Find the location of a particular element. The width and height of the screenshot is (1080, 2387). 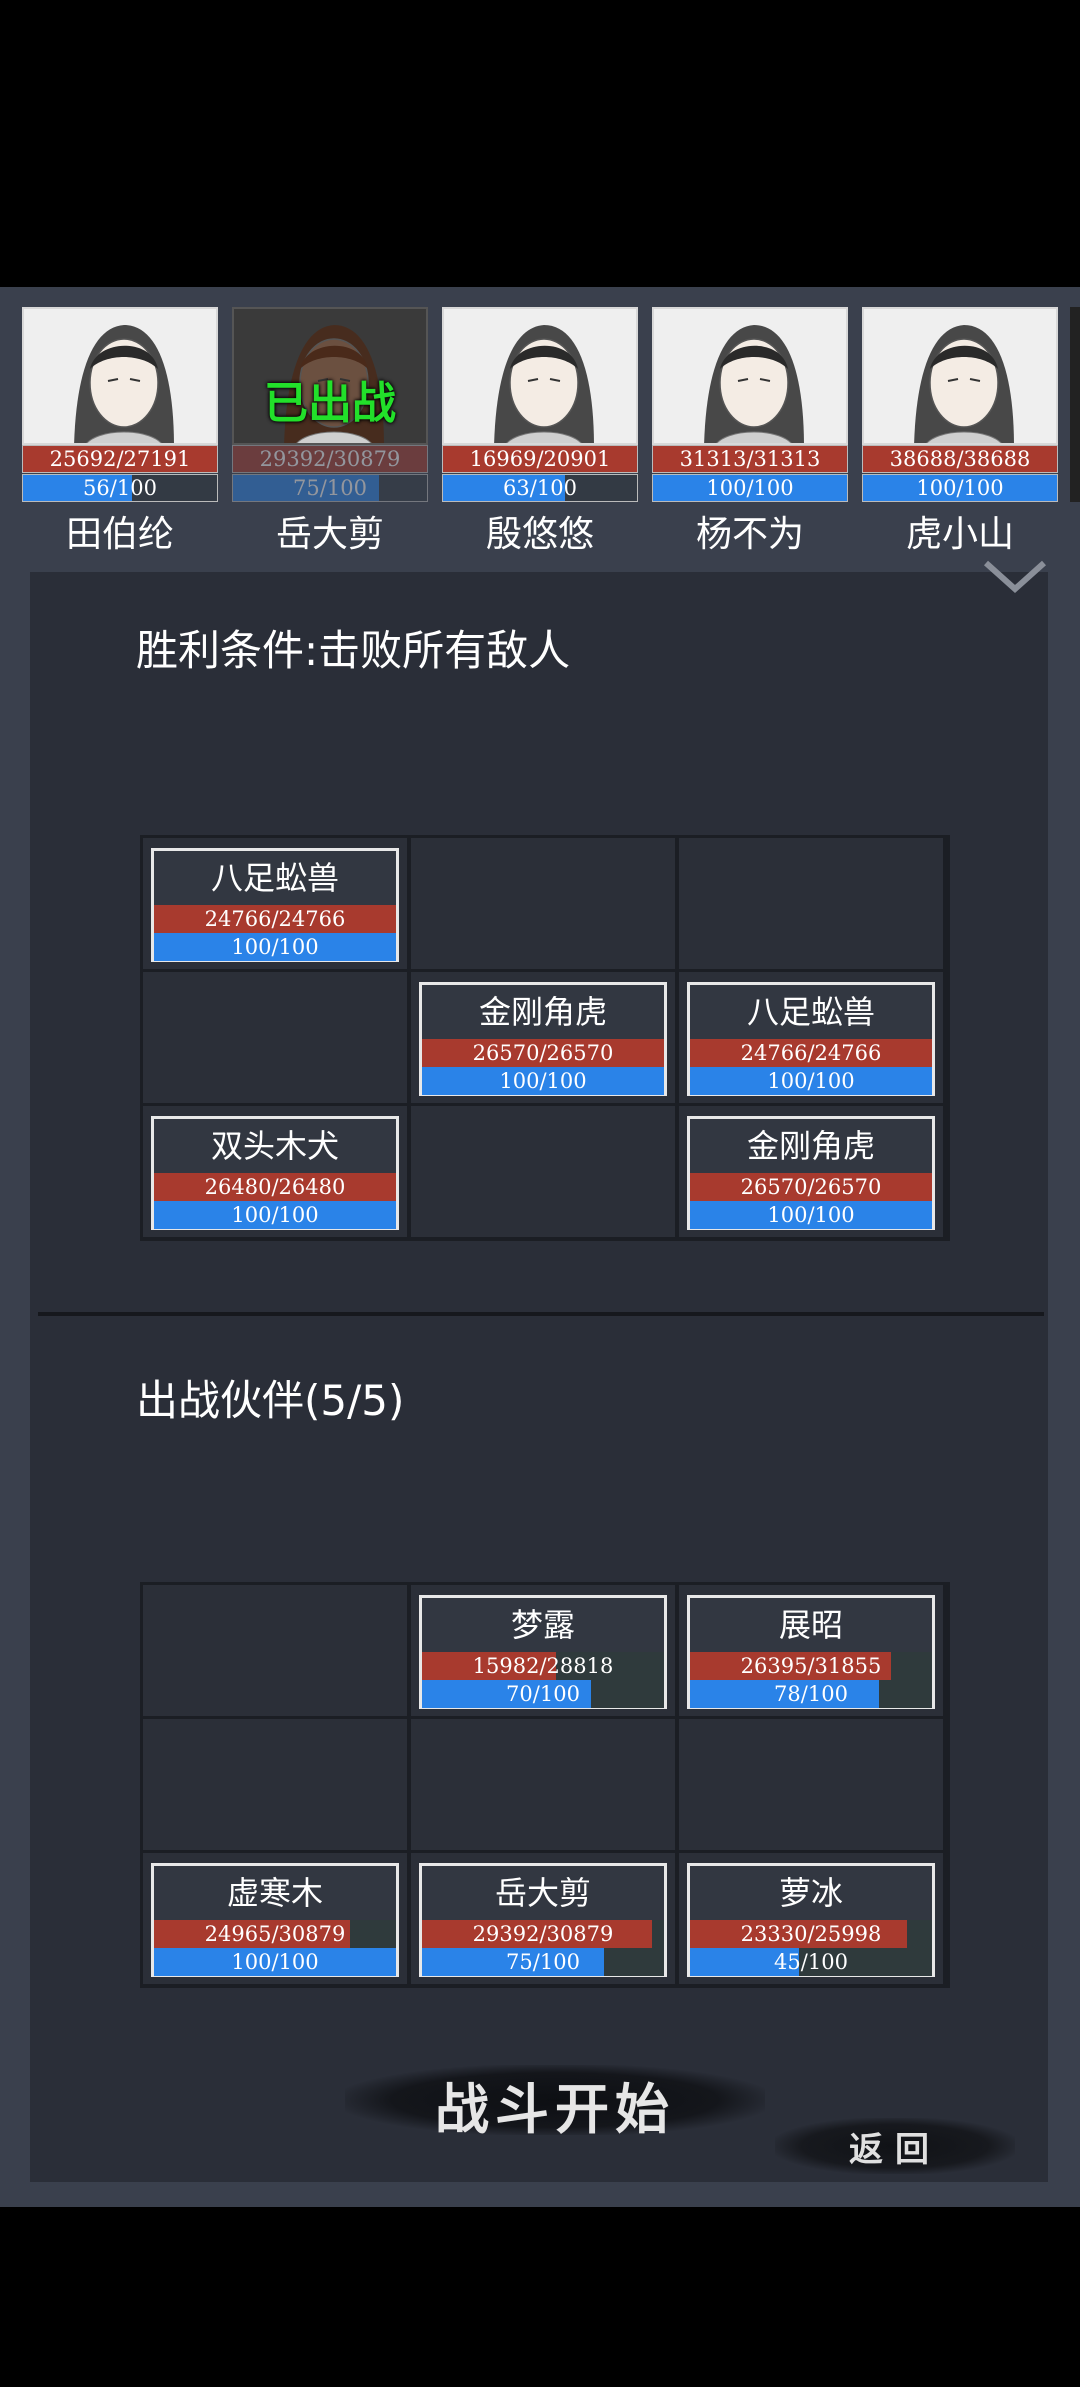

ally-unit-hp-text: 23330/25998 is located at coordinates (811, 1934).